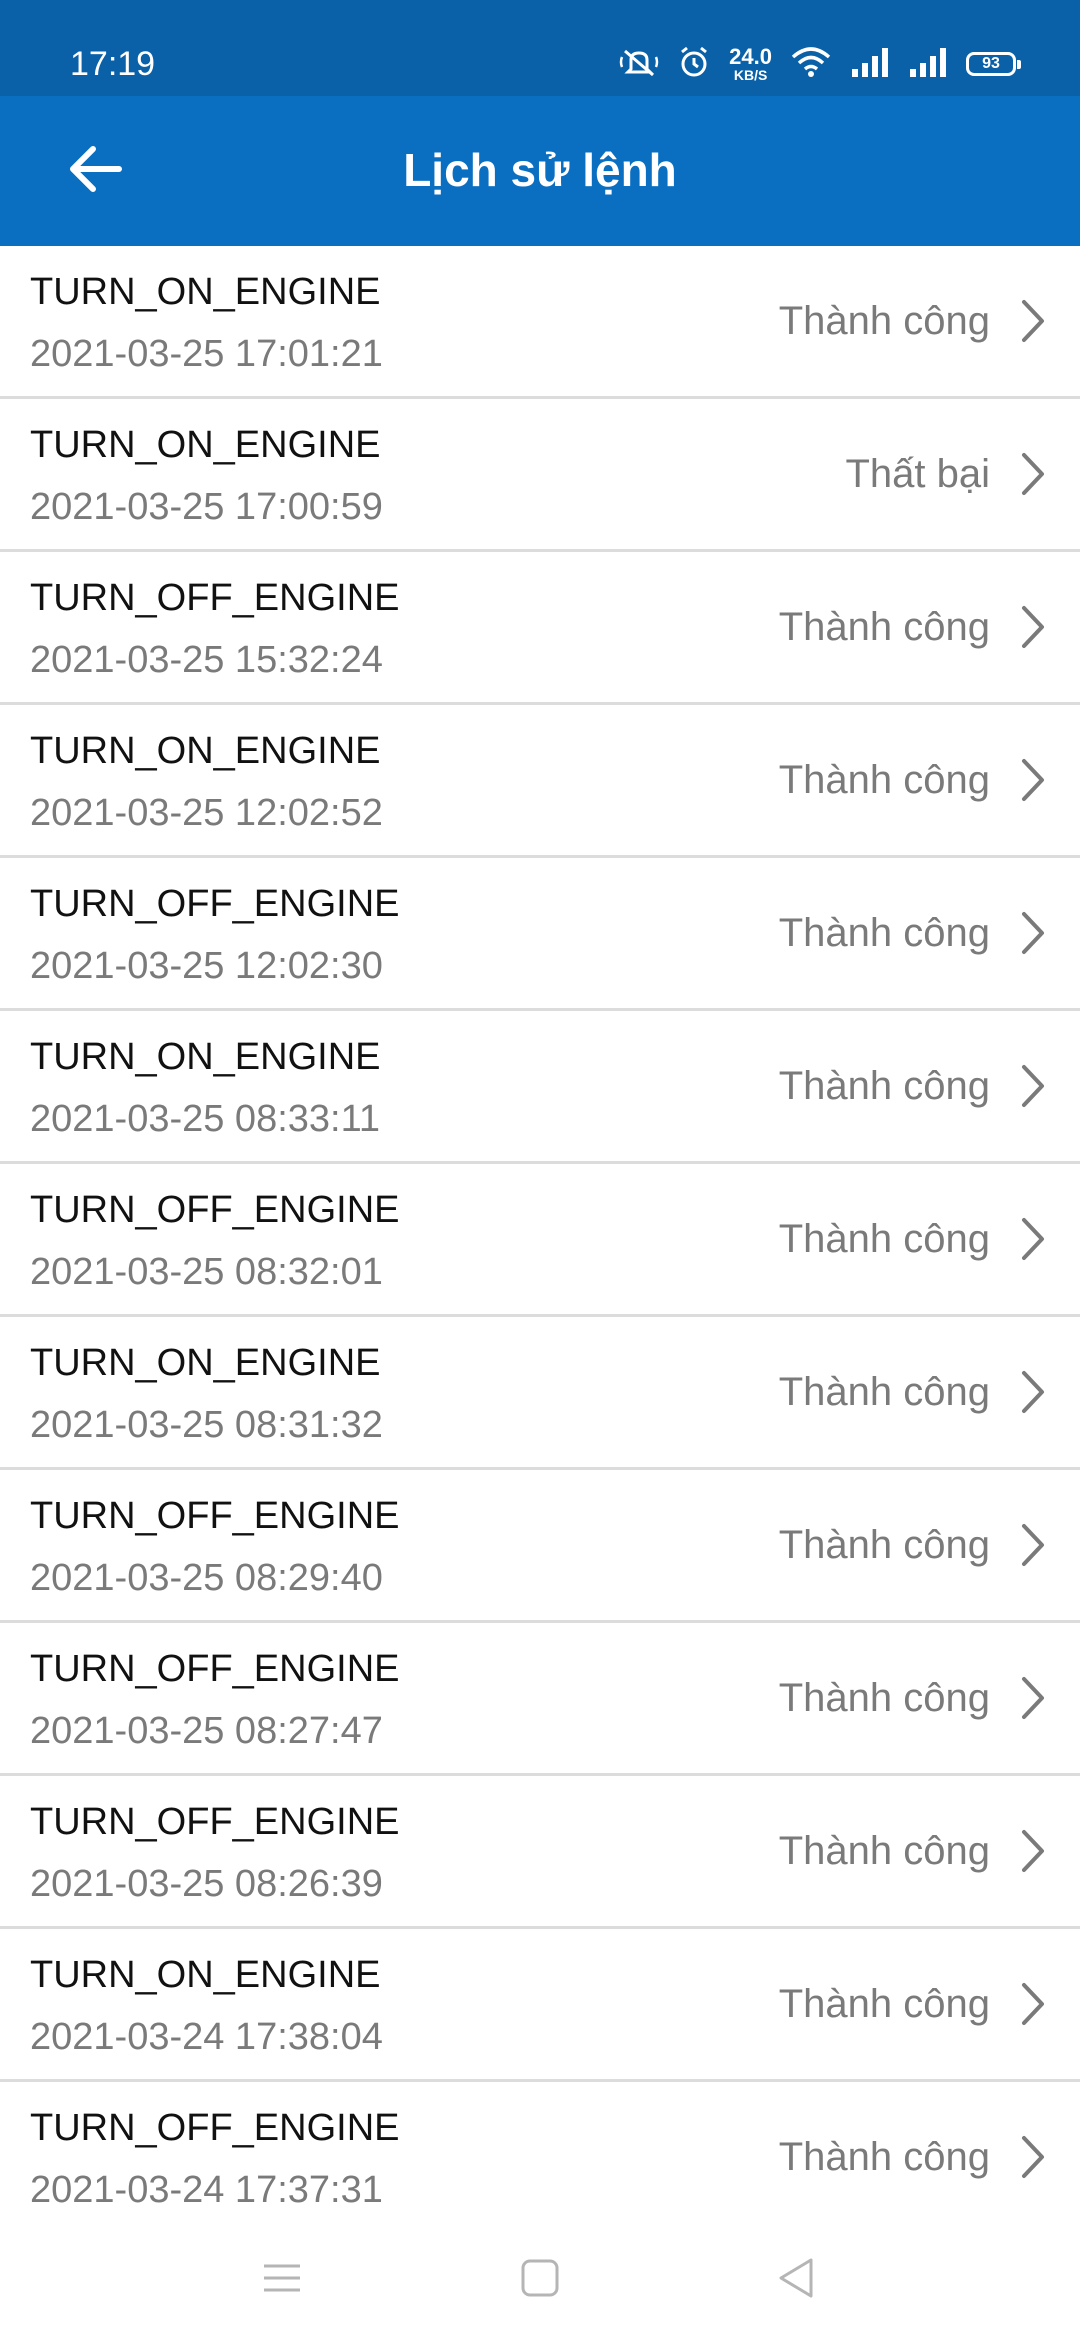 The width and height of the screenshot is (1080, 2340). I want to click on command-timestamp: 2021-03-25 08:26:39, so click(206, 1884).